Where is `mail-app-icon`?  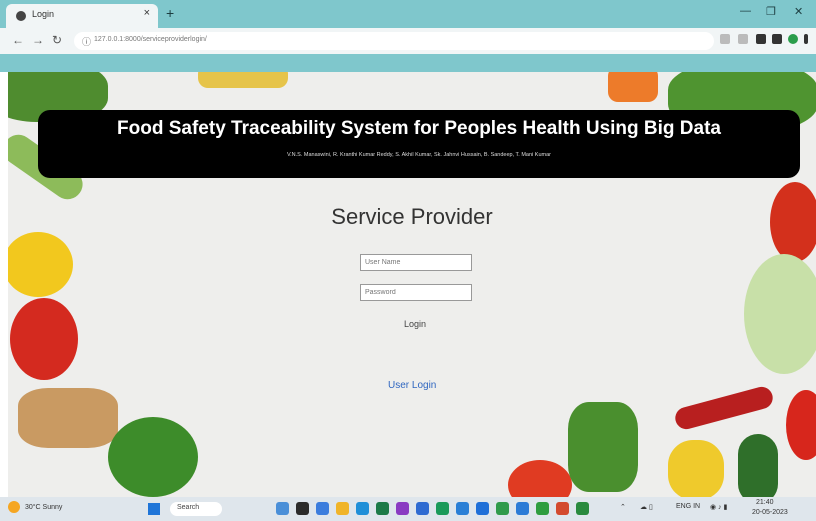 mail-app-icon is located at coordinates (422, 508).